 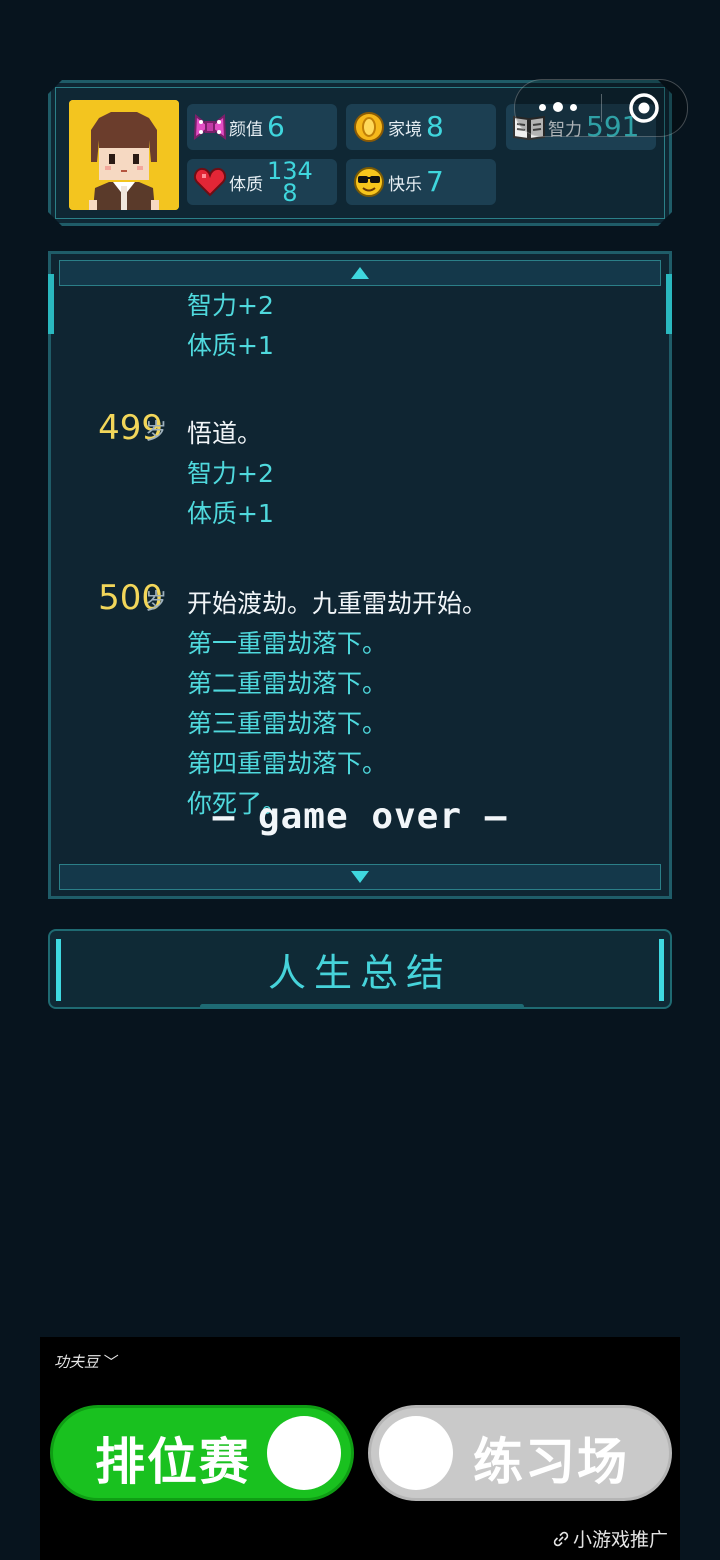 I want to click on stat-happiness-value: 7, so click(x=435, y=181).